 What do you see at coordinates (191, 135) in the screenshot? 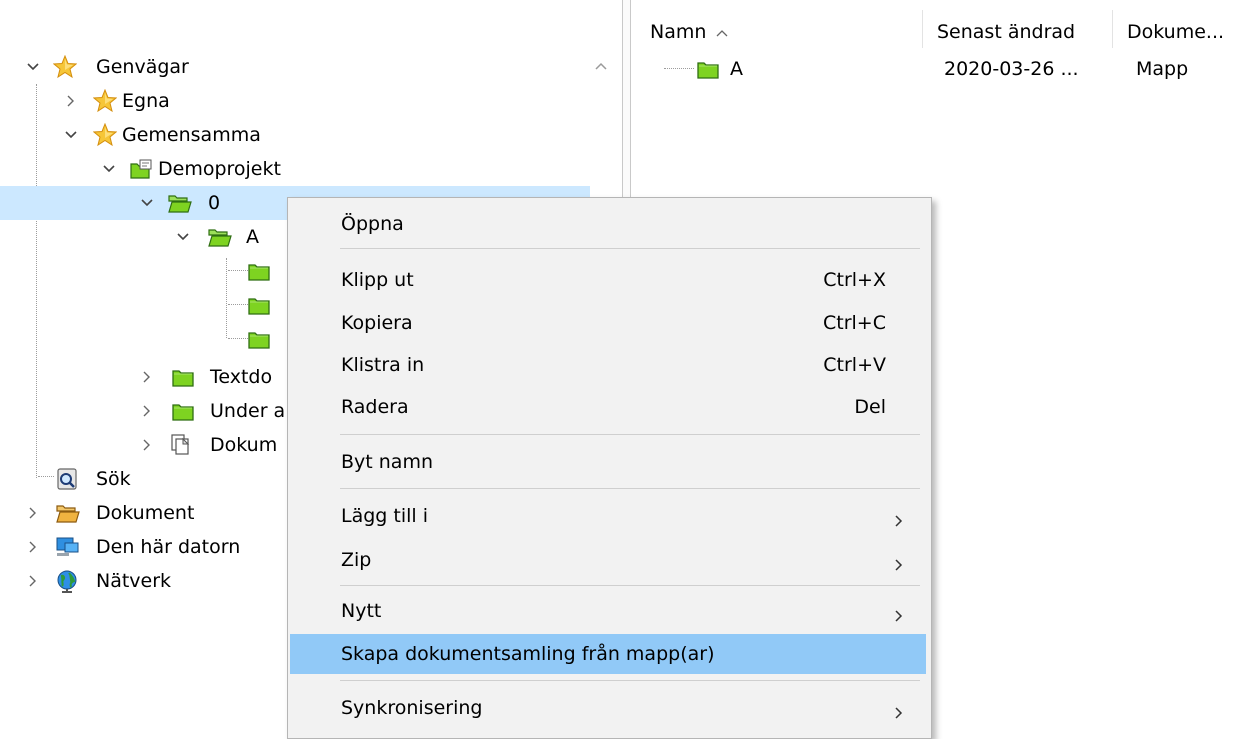
I see `tree-item-label: Gemensamma` at bounding box center [191, 135].